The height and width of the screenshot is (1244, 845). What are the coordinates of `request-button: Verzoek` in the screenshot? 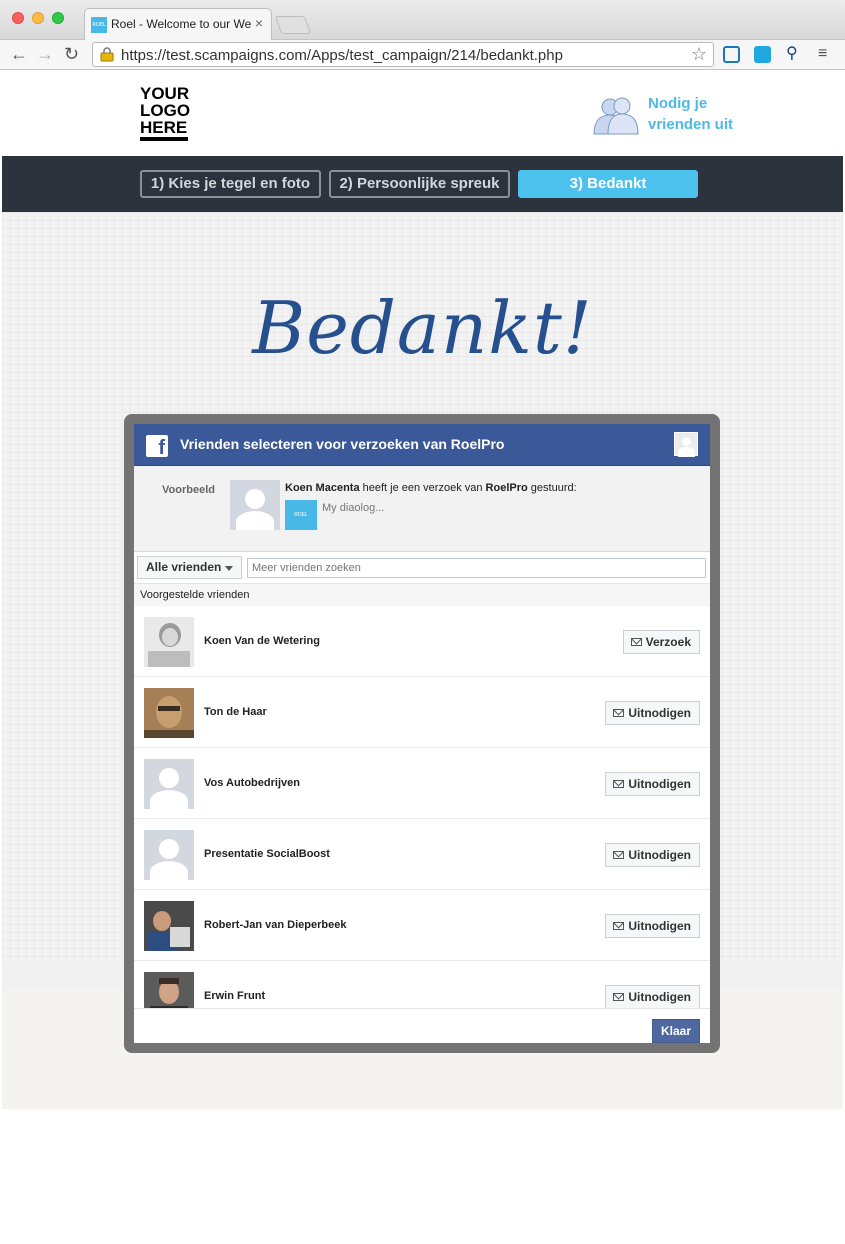 It's located at (661, 642).